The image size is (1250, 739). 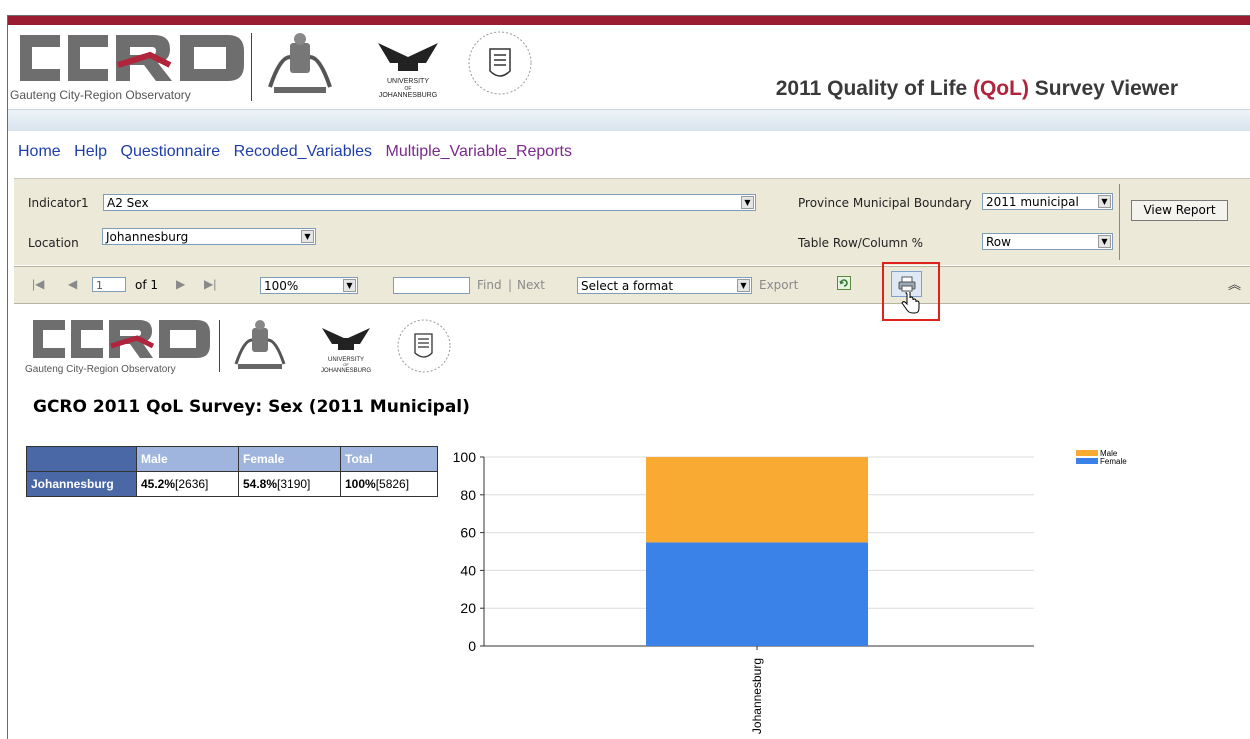 What do you see at coordinates (976, 88) in the screenshot?
I see `page-title: 2011 Quality of Life (QoL) Survey Viewer` at bounding box center [976, 88].